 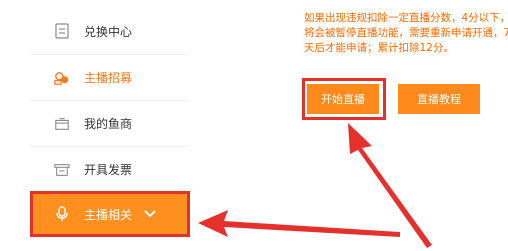 I want to click on sidebar-item-label: 开具发票, so click(x=108, y=170).